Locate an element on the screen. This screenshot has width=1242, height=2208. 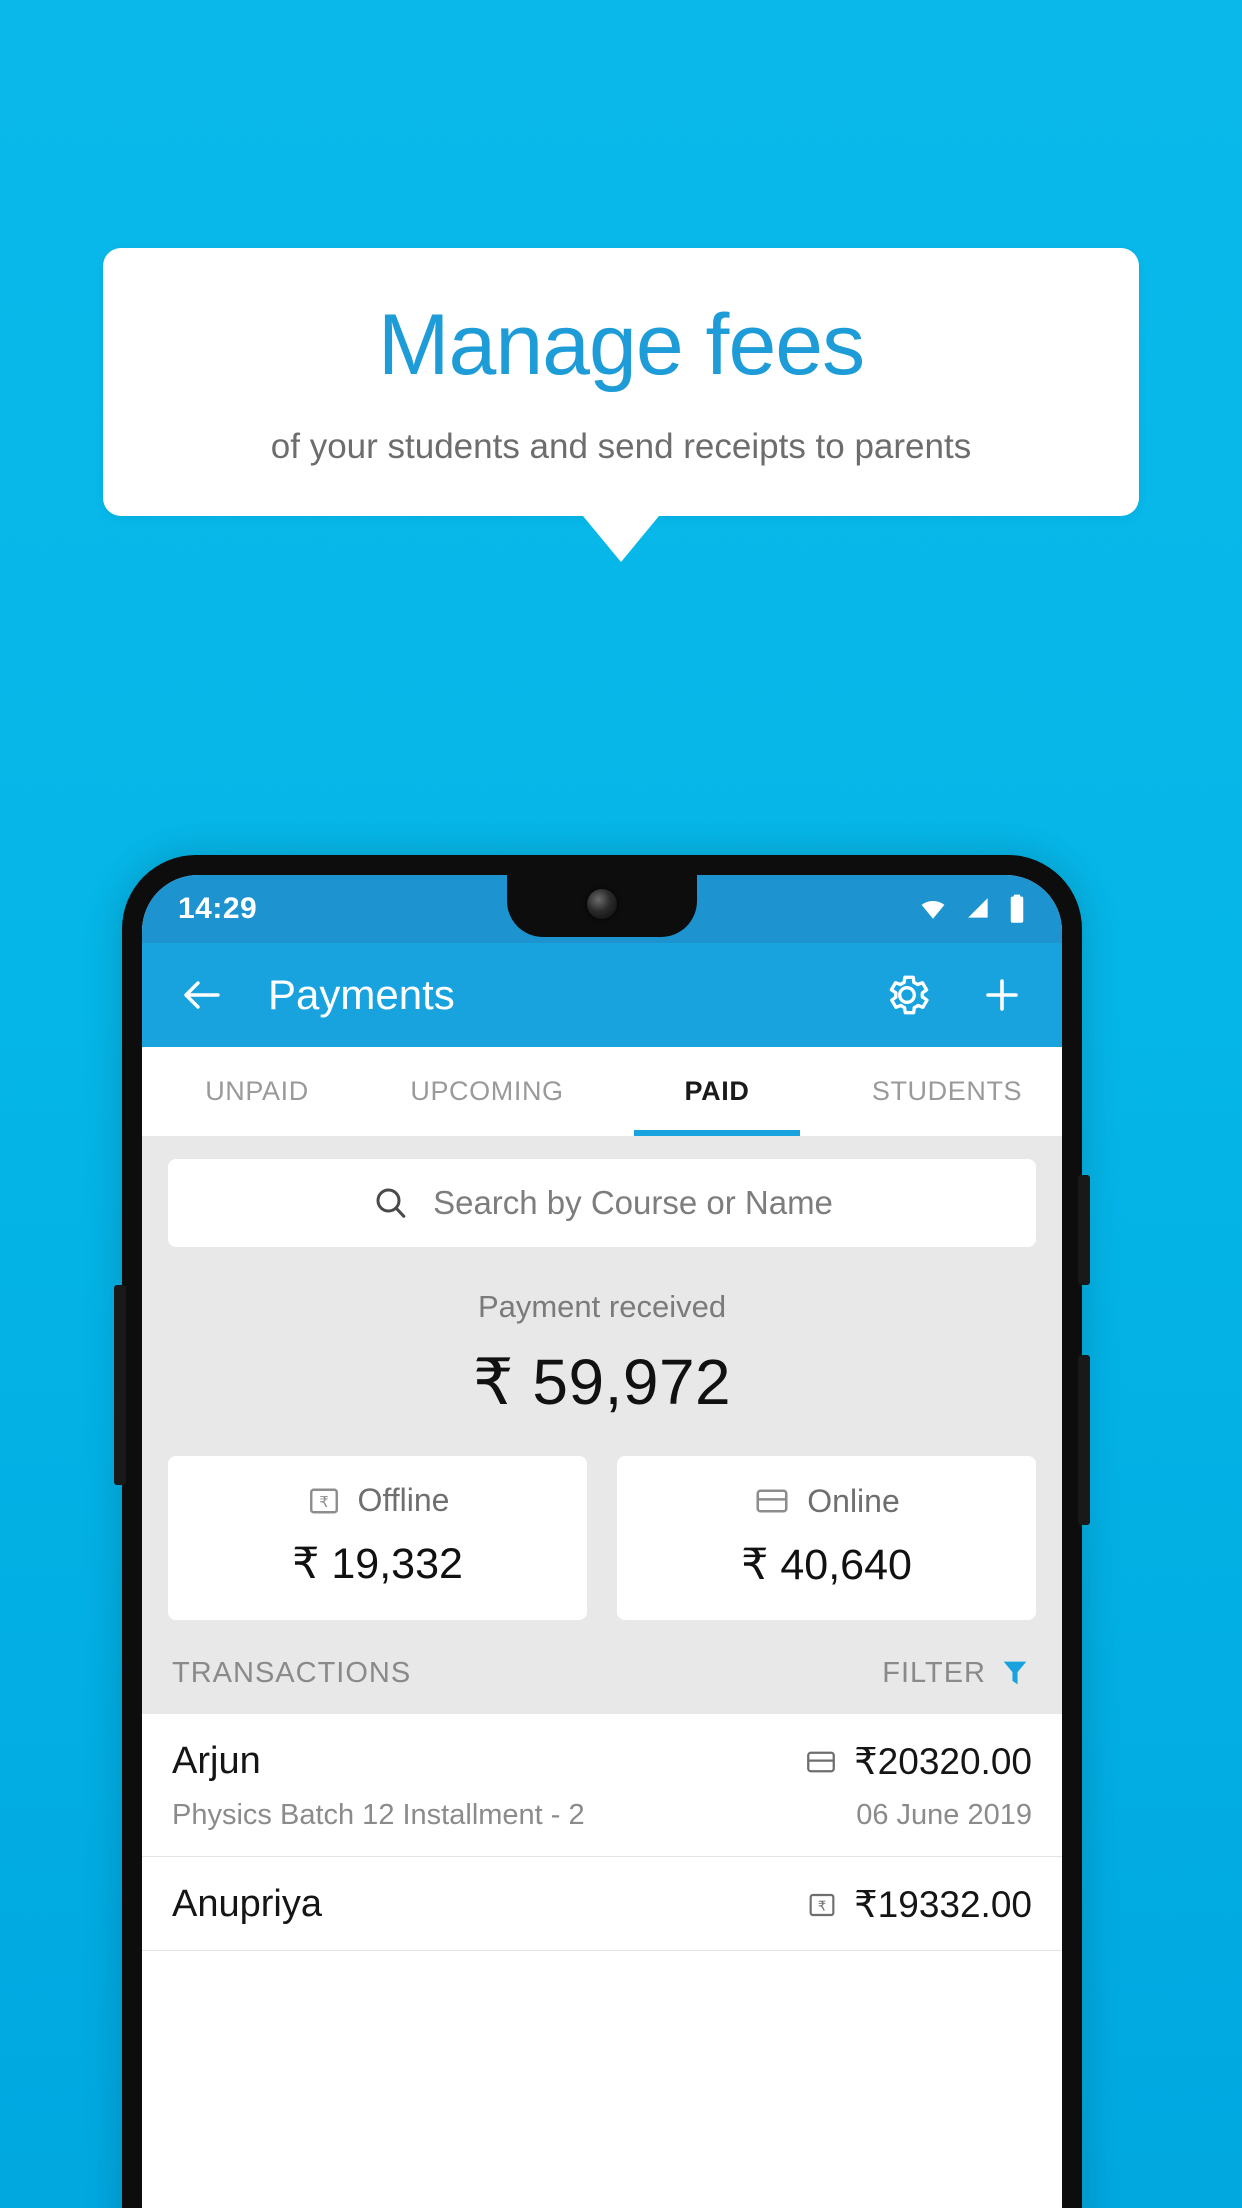
gear-icon is located at coordinates (907, 995).